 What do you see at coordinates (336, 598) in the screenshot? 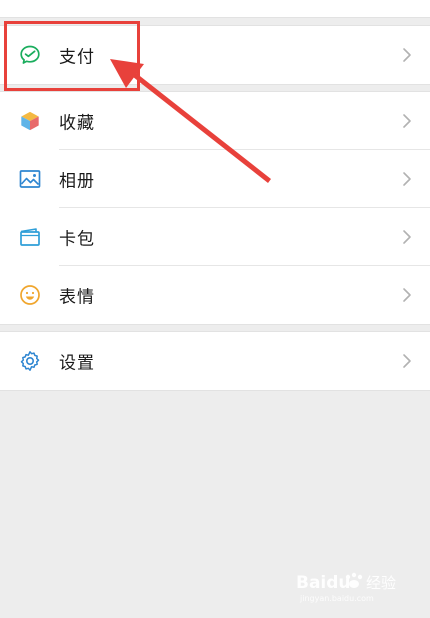
I see `watermark-url: jingyan.baidu.com` at bounding box center [336, 598].